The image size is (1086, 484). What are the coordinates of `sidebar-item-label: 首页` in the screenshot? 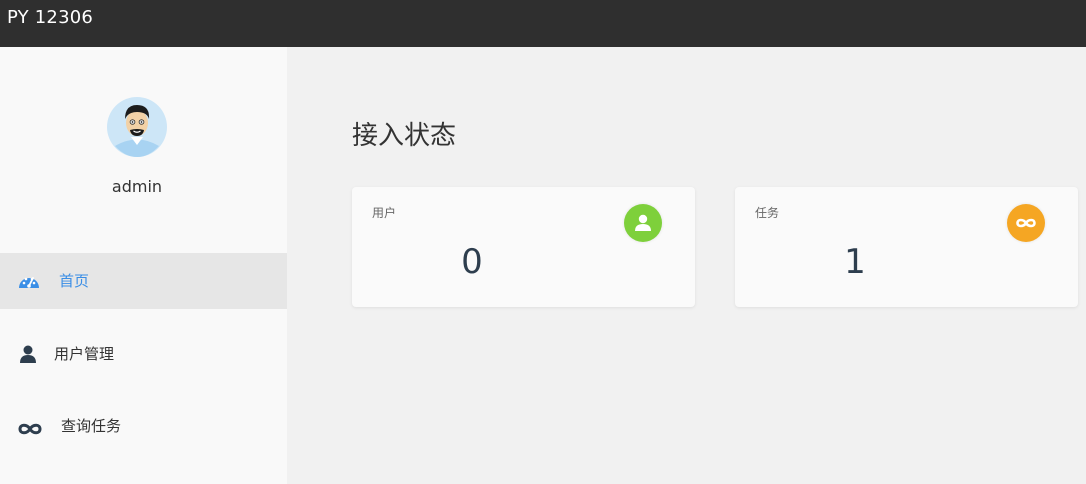 It's located at (74, 281).